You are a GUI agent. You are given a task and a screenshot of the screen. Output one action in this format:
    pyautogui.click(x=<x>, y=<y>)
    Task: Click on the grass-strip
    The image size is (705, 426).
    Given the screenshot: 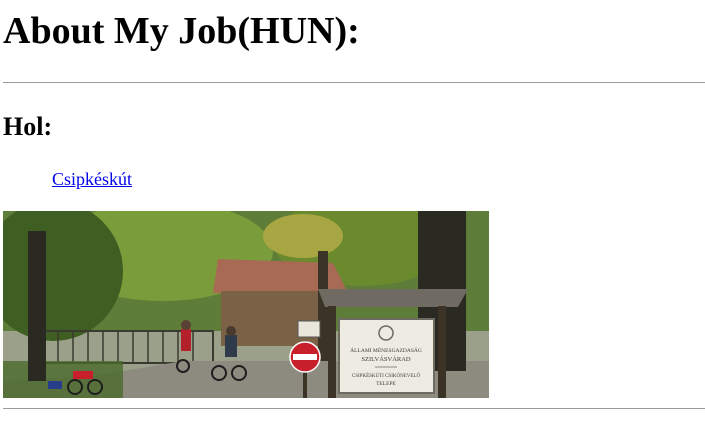 What is the action you would take?
    pyautogui.click(x=63, y=379)
    